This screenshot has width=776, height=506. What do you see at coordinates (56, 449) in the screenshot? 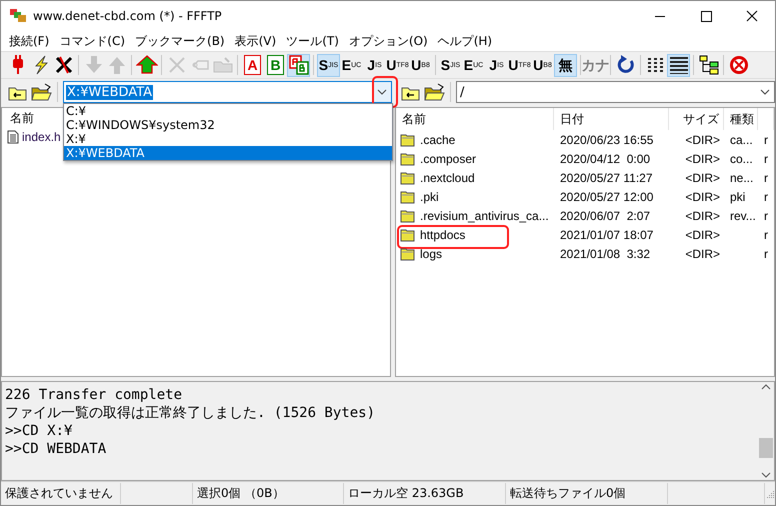
I see `log-line: >>CD WEBDATA` at bounding box center [56, 449].